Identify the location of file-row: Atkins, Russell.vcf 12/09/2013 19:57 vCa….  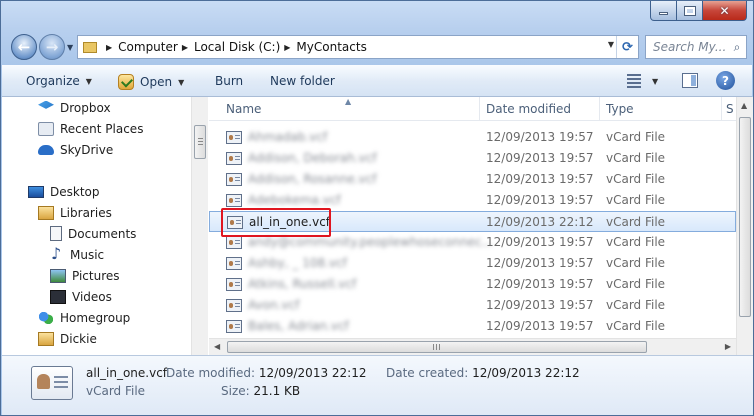
(472, 284).